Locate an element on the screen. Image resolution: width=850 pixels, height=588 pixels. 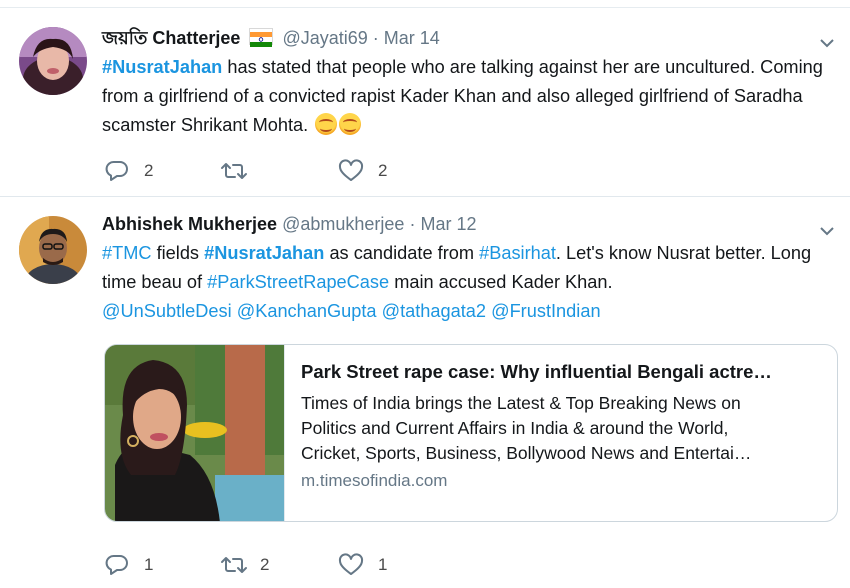
card-thumbnail is located at coordinates (195, 433).